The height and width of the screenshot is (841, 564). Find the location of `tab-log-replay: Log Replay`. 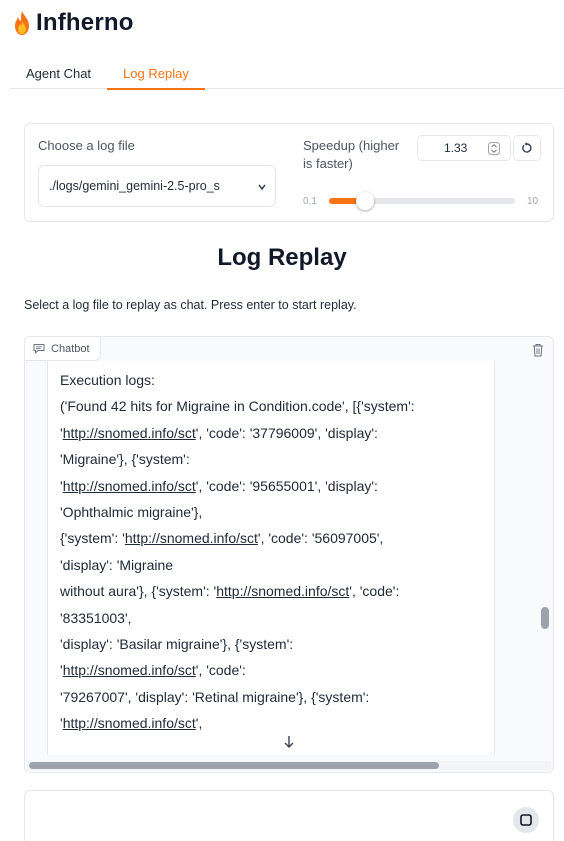

tab-log-replay: Log Replay is located at coordinates (156, 74).